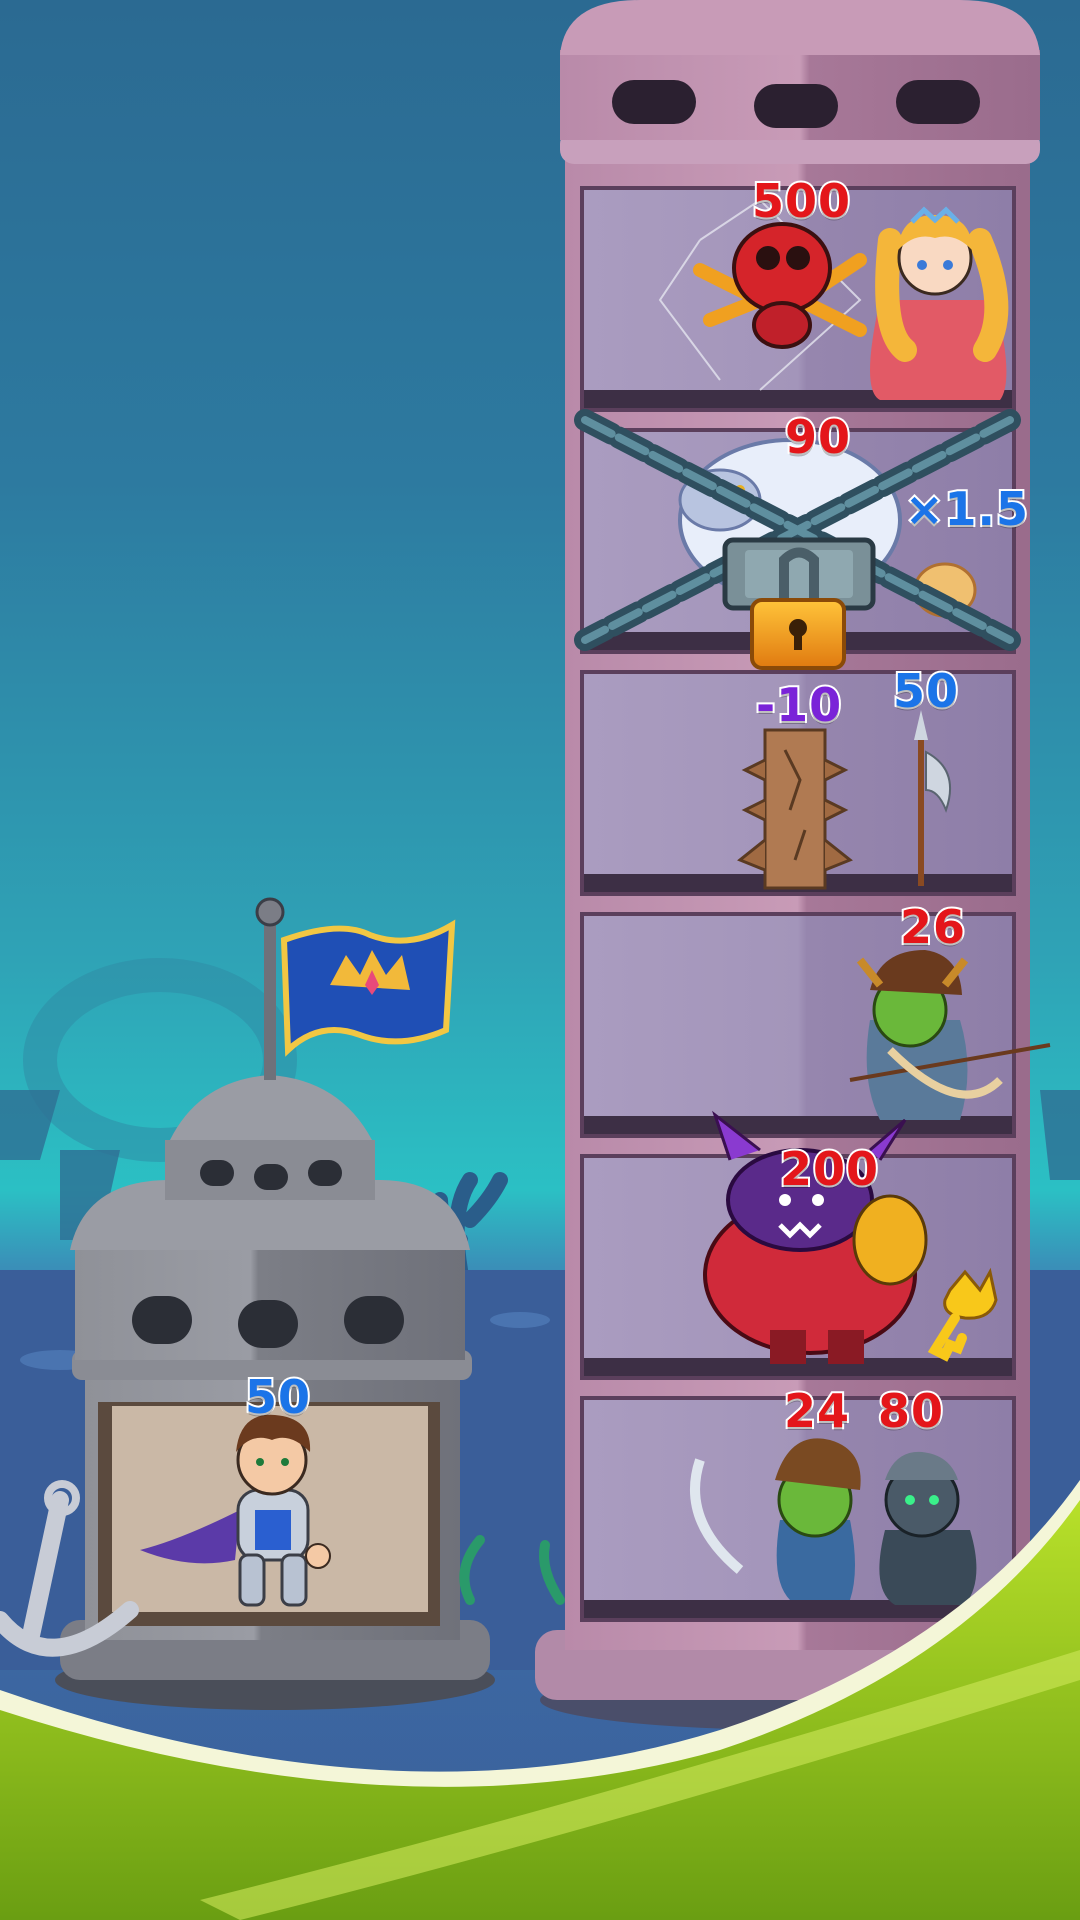  I want to click on undead-power-label: 80, so click(910, 1411).